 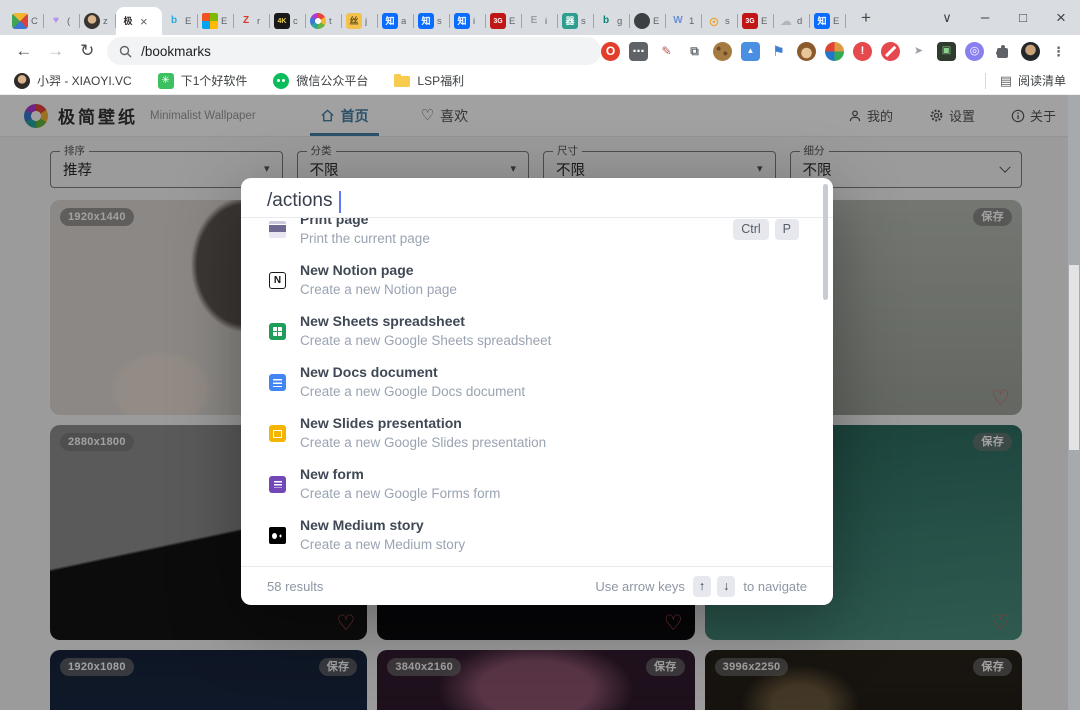 I want to click on bookmark-item: ✳ 下1个好软件, so click(x=202, y=80).